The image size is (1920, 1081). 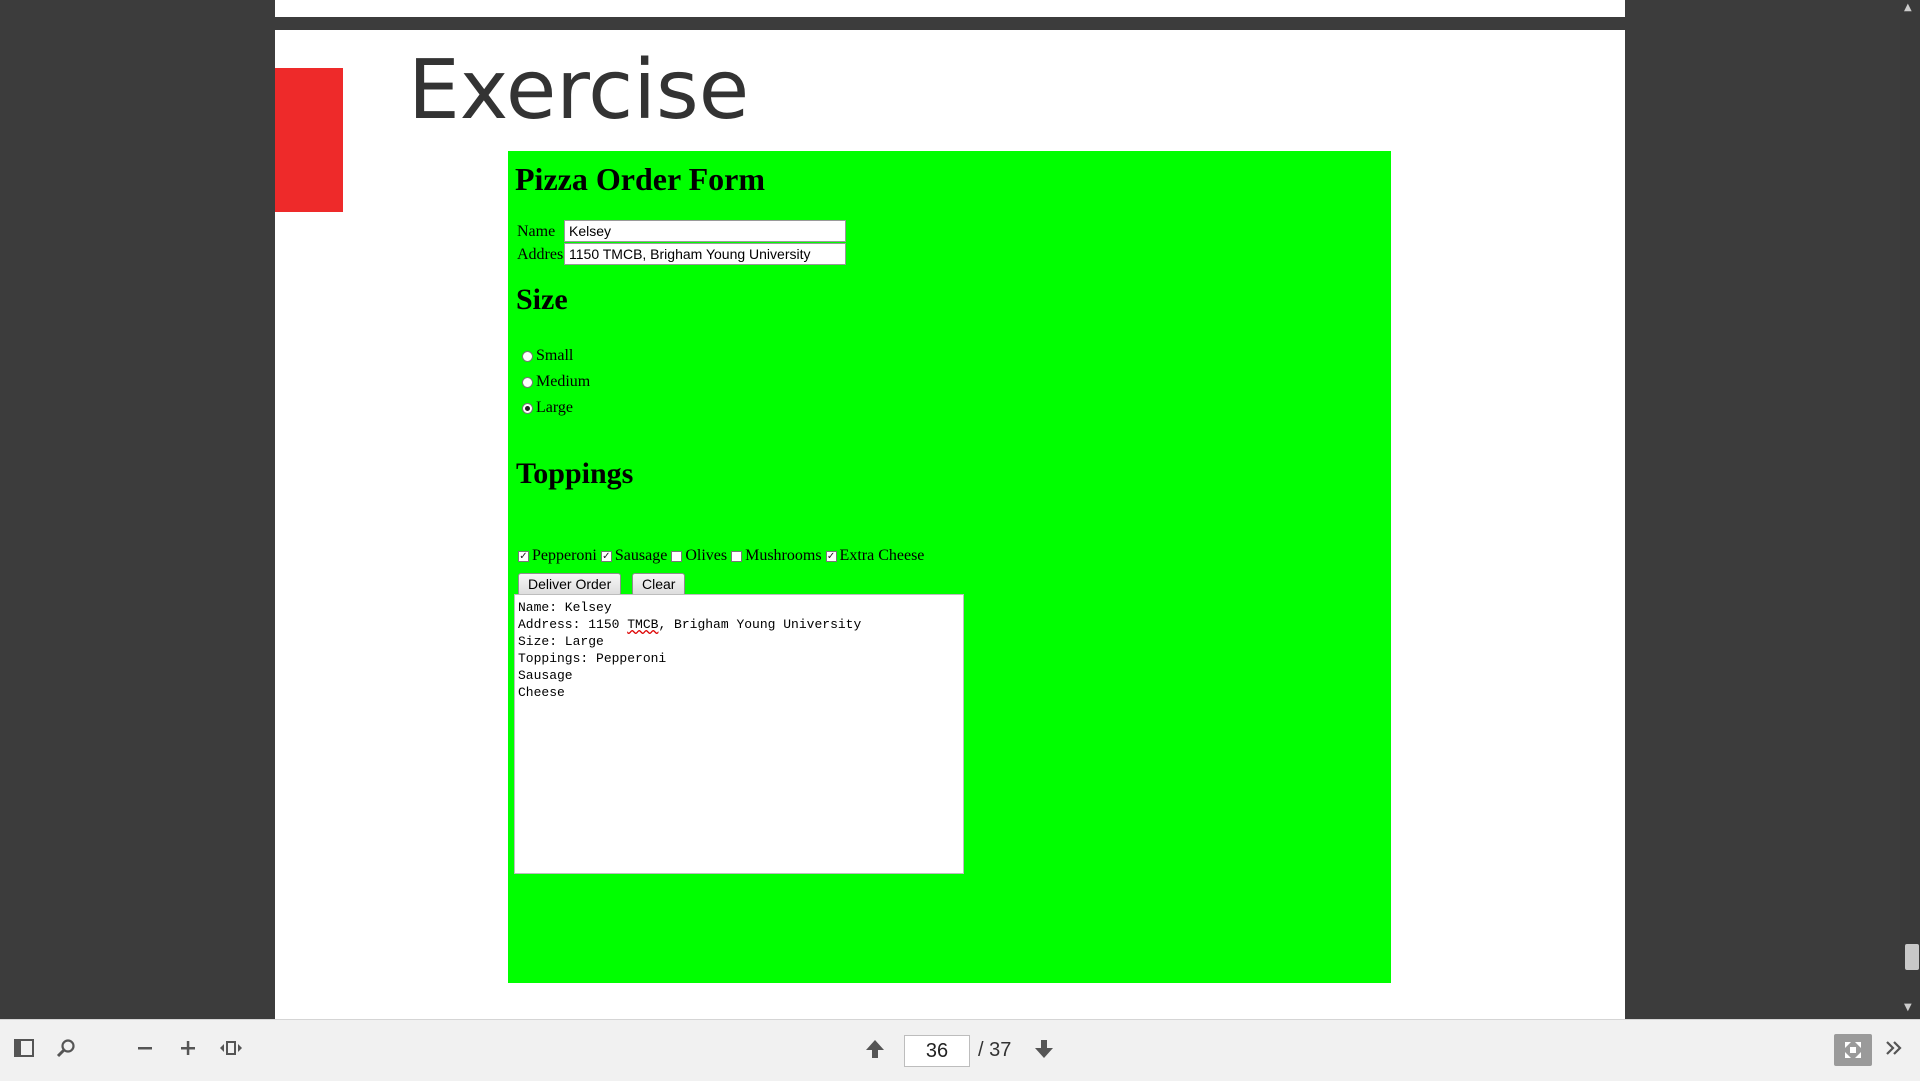 I want to click on checkbox-olives, so click(x=677, y=556).